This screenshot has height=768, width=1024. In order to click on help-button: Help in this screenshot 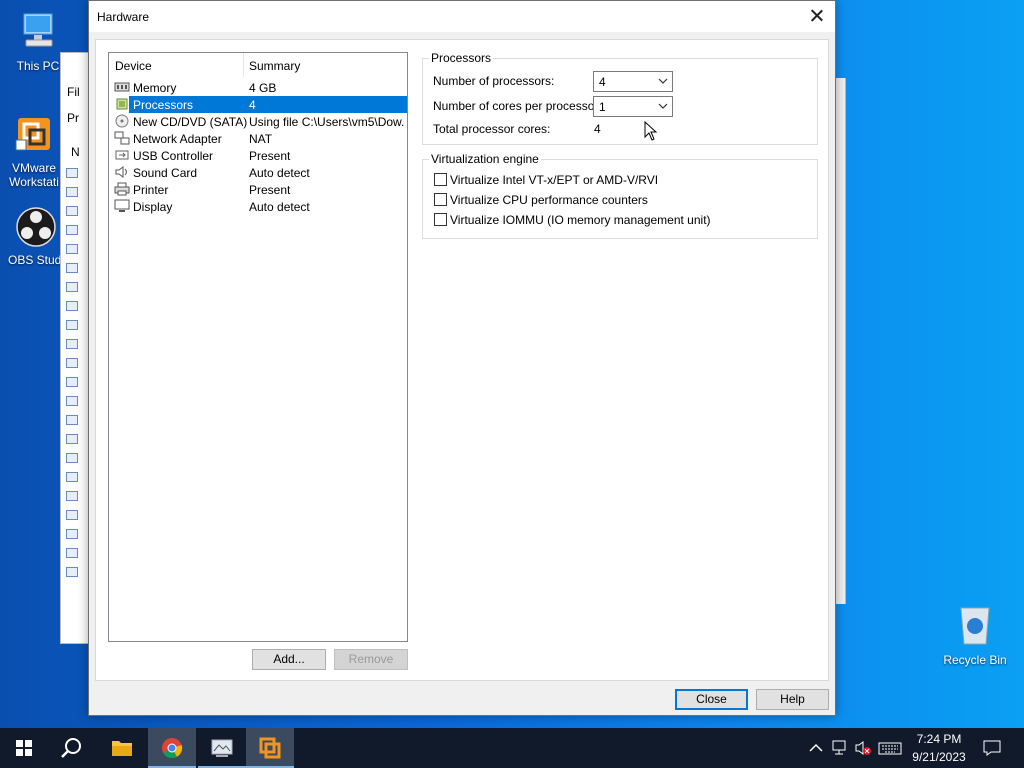, I will do `click(792, 699)`.